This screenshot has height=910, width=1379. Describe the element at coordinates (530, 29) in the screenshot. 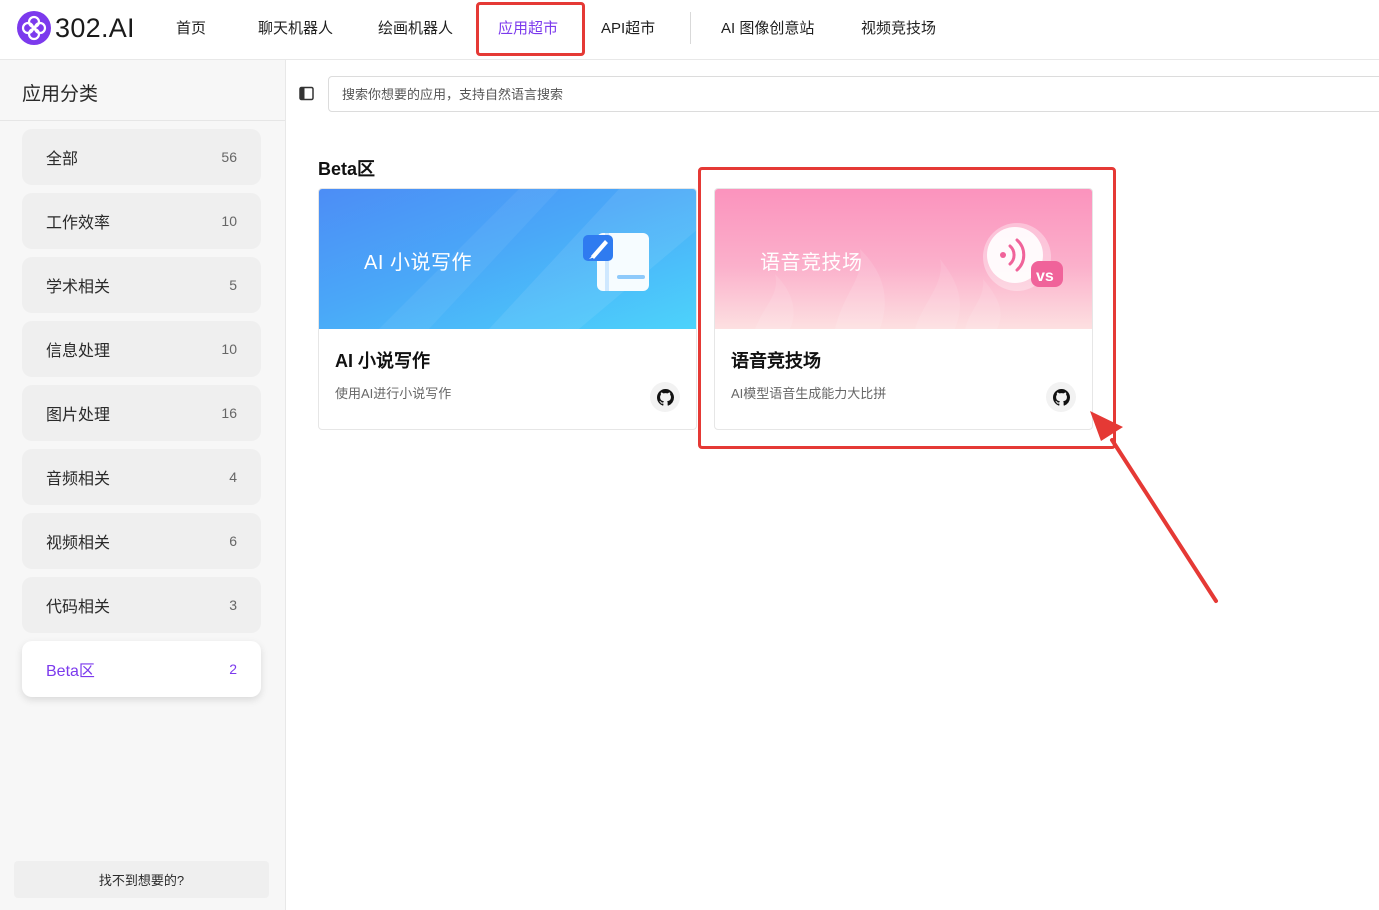

I see `nav-annotation-box` at that location.